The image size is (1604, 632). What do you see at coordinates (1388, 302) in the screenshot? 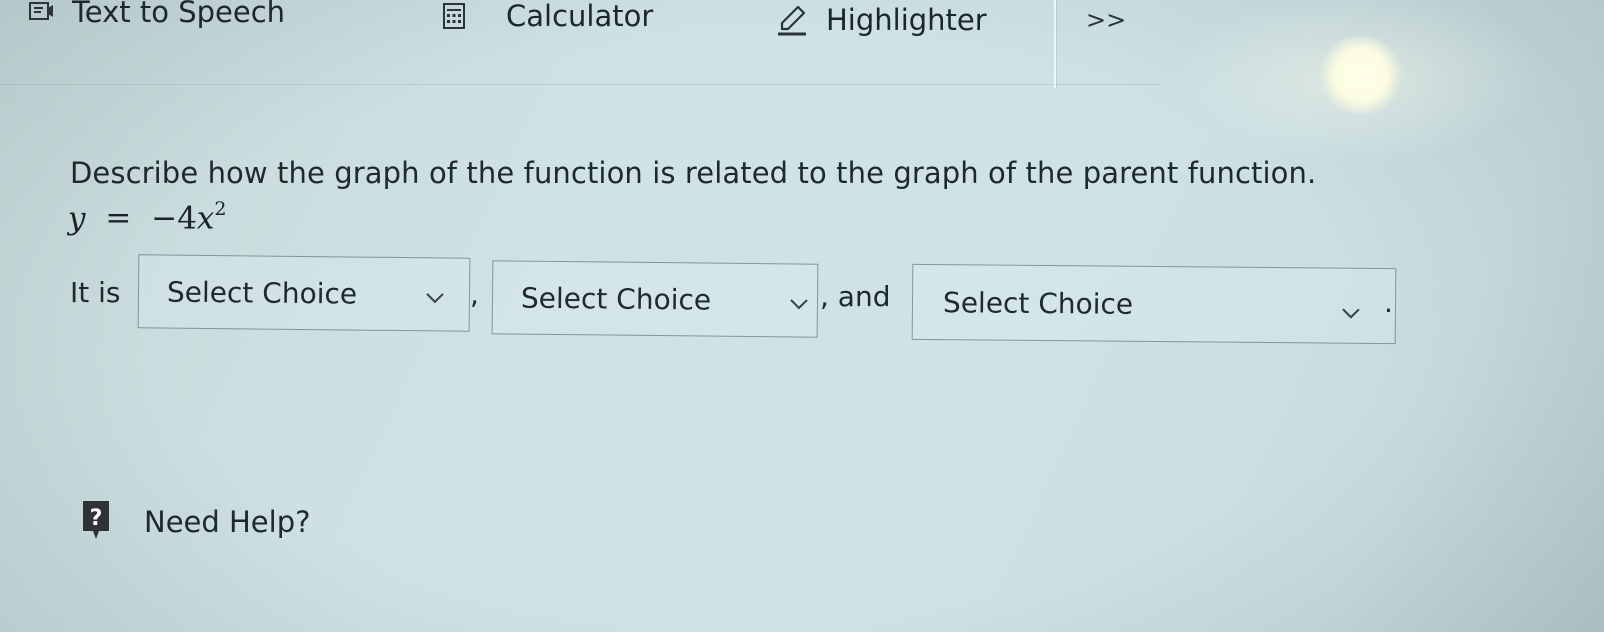
I see `sentence-end: .` at bounding box center [1388, 302].